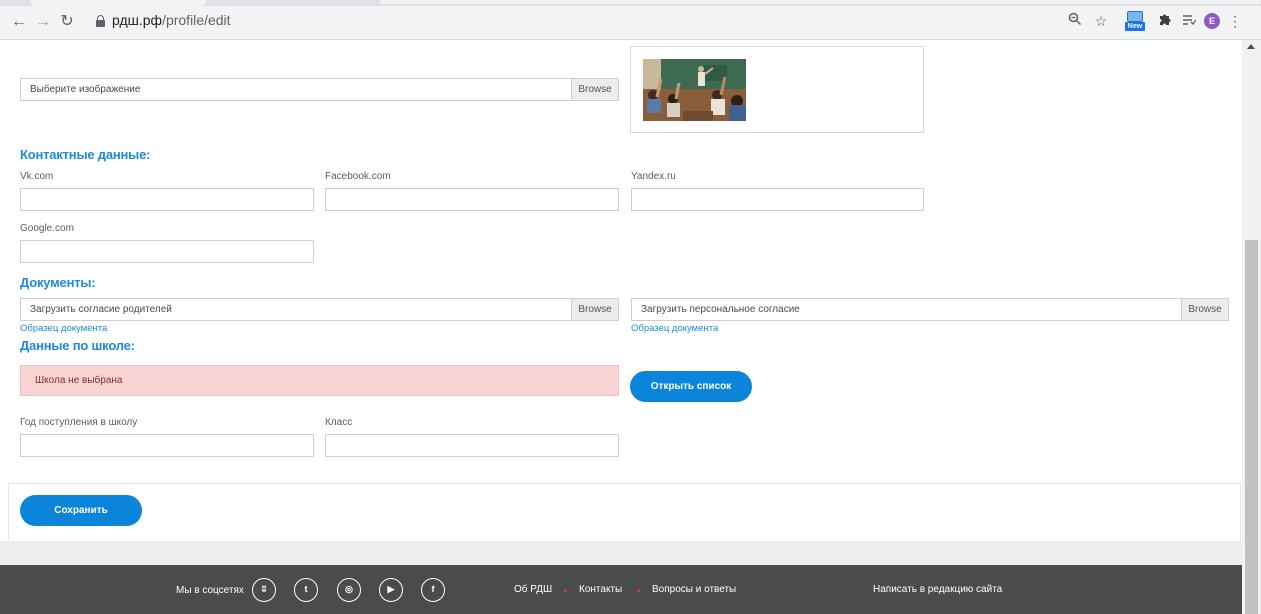 This screenshot has height=614, width=1261. Describe the element at coordinates (81, 510) in the screenshot. I see `save-button: Сохранить` at that location.